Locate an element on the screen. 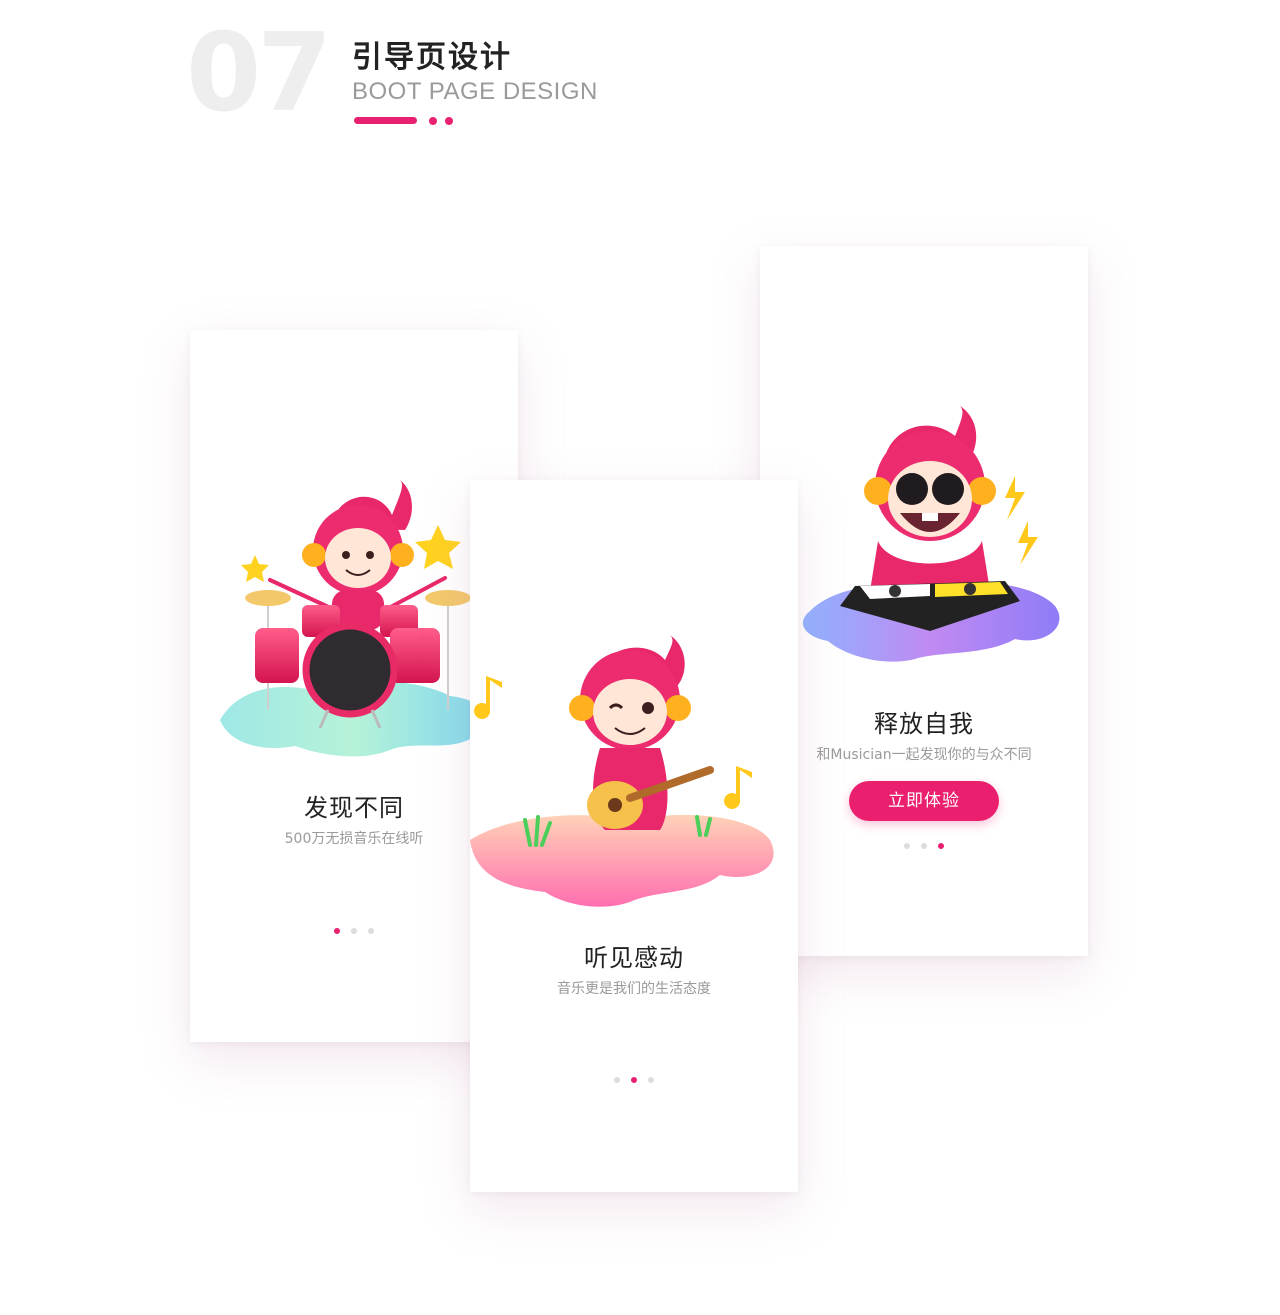  screen-title: 发现不同 is located at coordinates (354, 808).